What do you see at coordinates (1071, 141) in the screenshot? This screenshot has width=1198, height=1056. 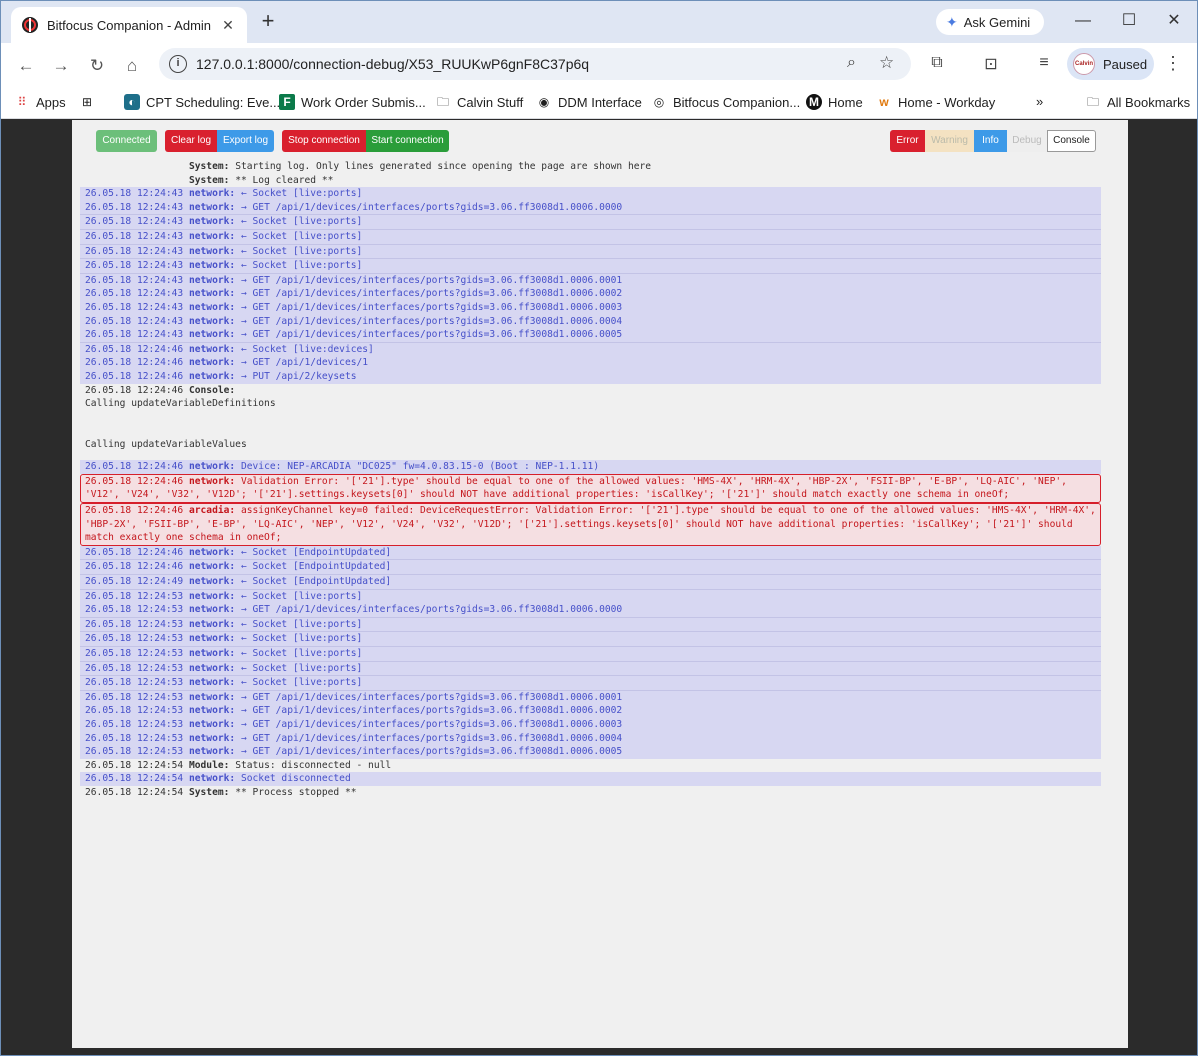 I see `filter-console-toggle: Console` at bounding box center [1071, 141].